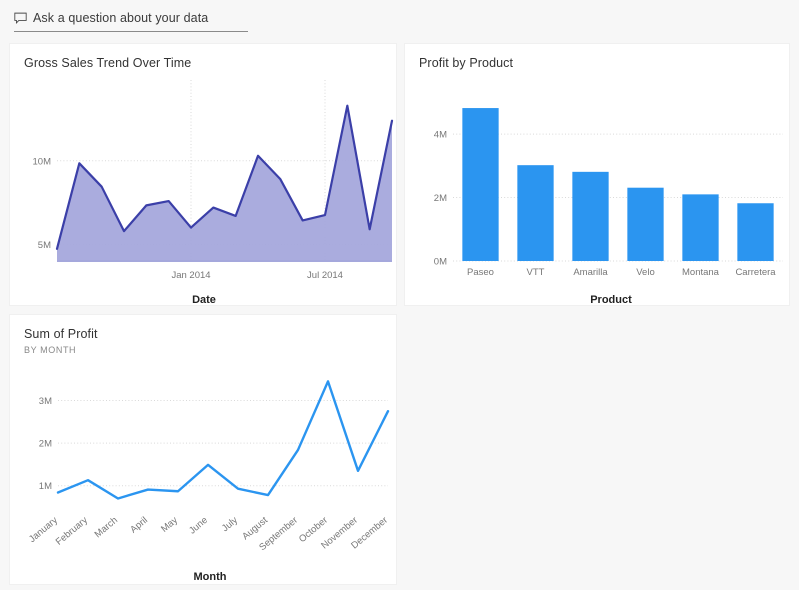 The height and width of the screenshot is (590, 799). What do you see at coordinates (108, 63) in the screenshot?
I see `chart-title-gross-sales: Gross Sales Trend Over Time` at bounding box center [108, 63].